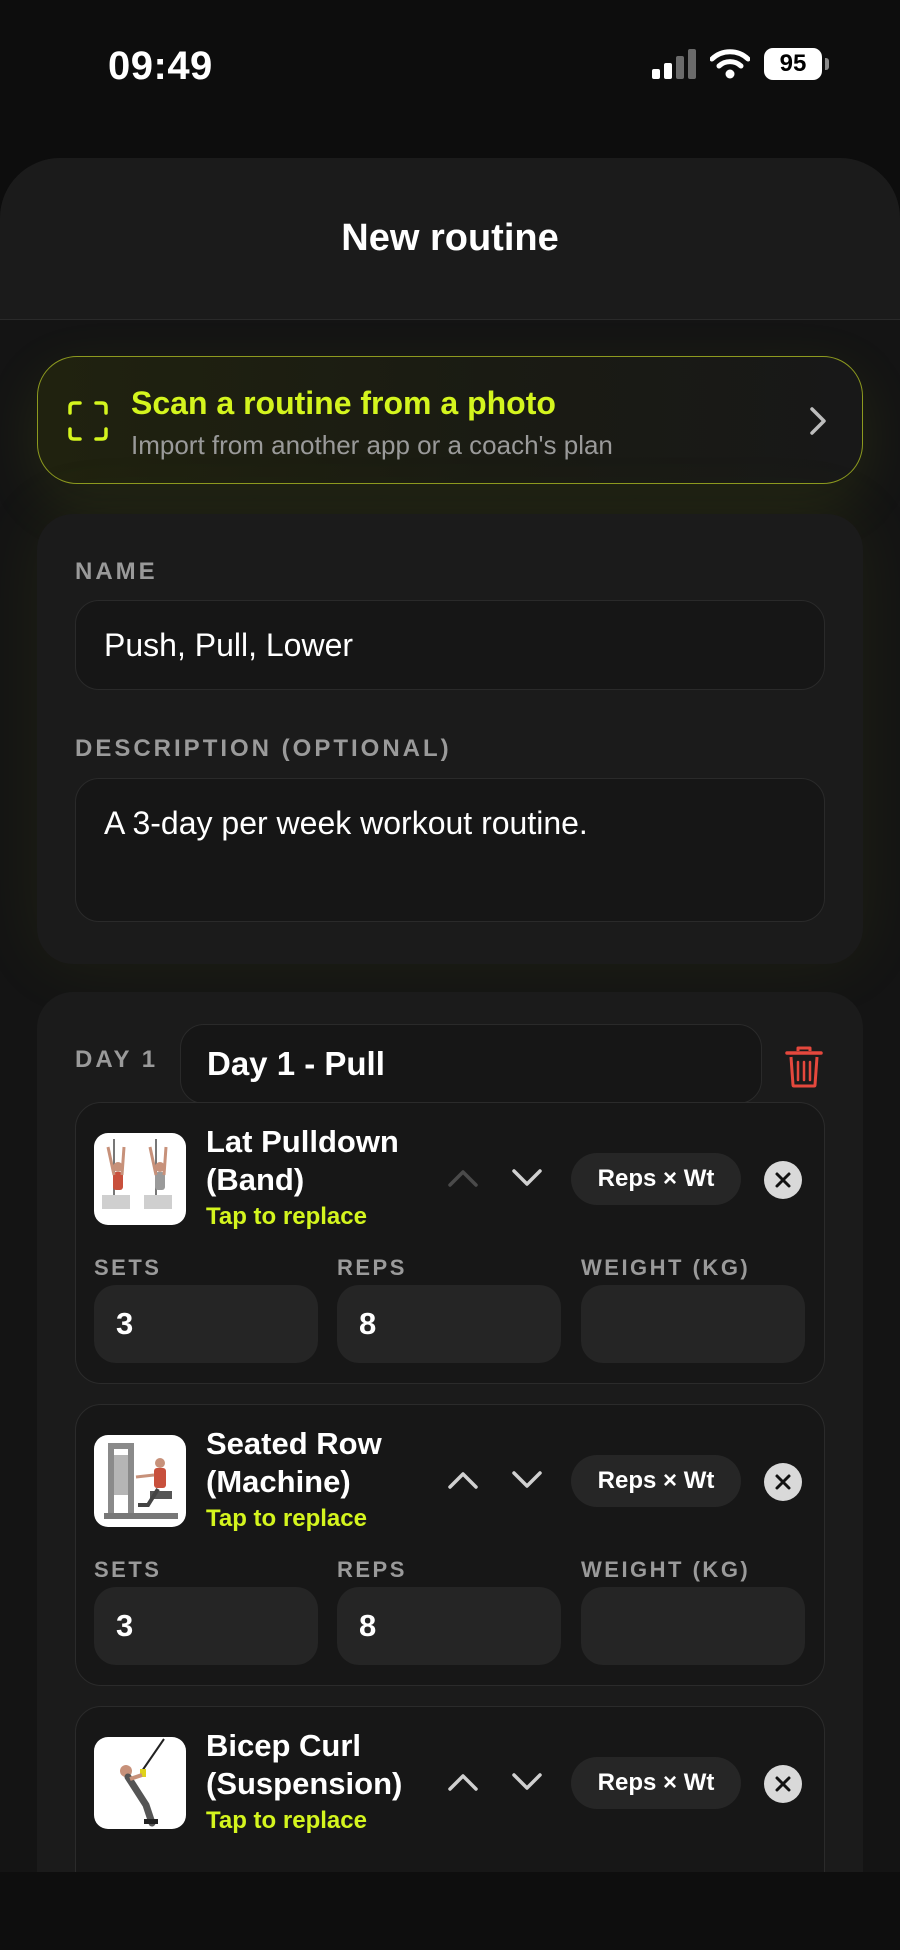 The height and width of the screenshot is (1950, 900). What do you see at coordinates (326, 1765) in the screenshot?
I see `exercise-name: Bicep Curl (Suspension)` at bounding box center [326, 1765].